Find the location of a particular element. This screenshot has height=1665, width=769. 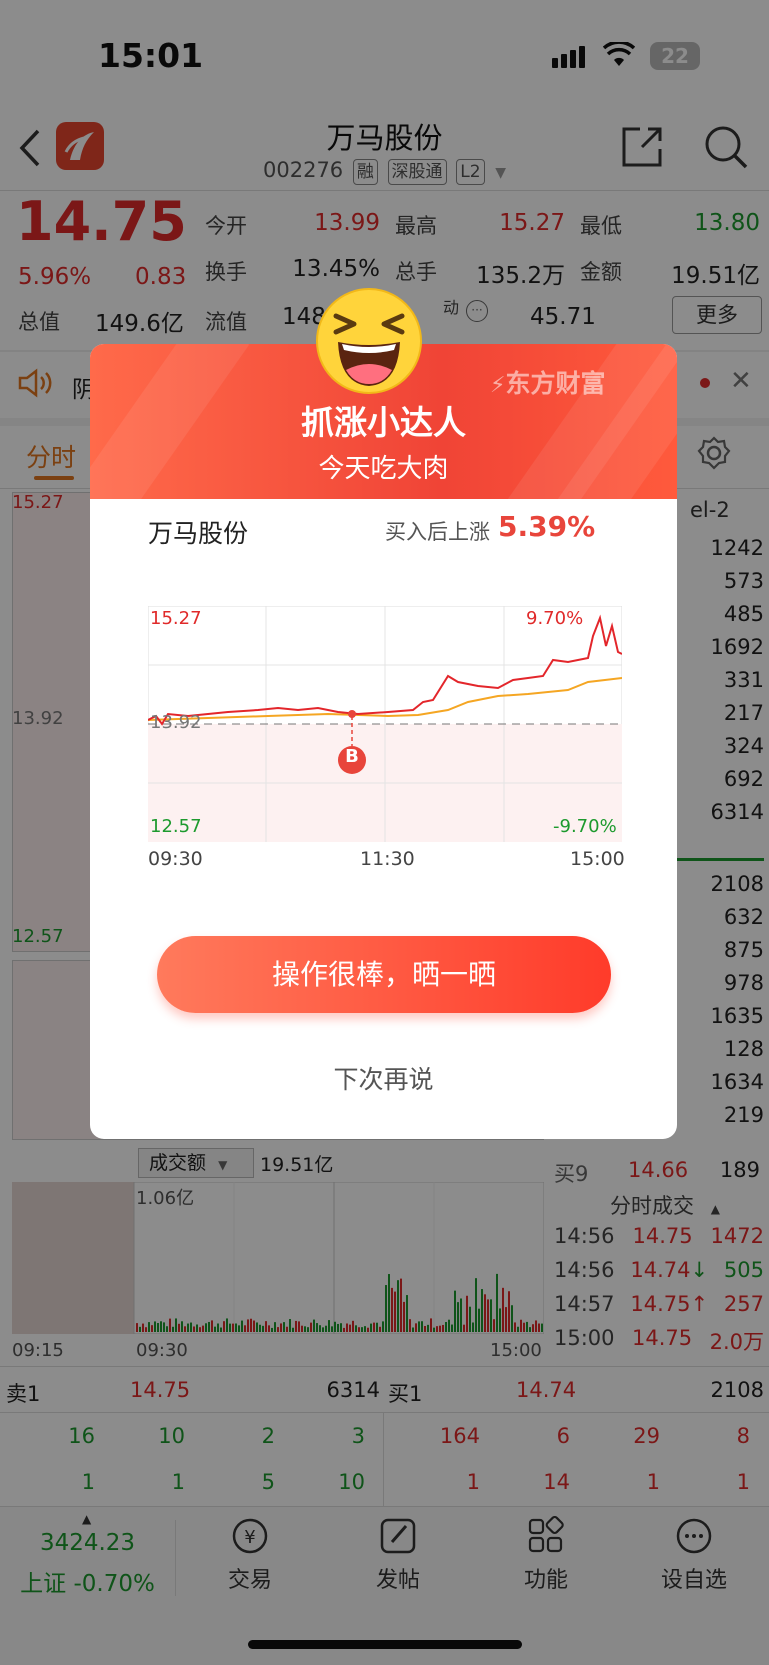

laughing-emoji-icon is located at coordinates (369, 341).